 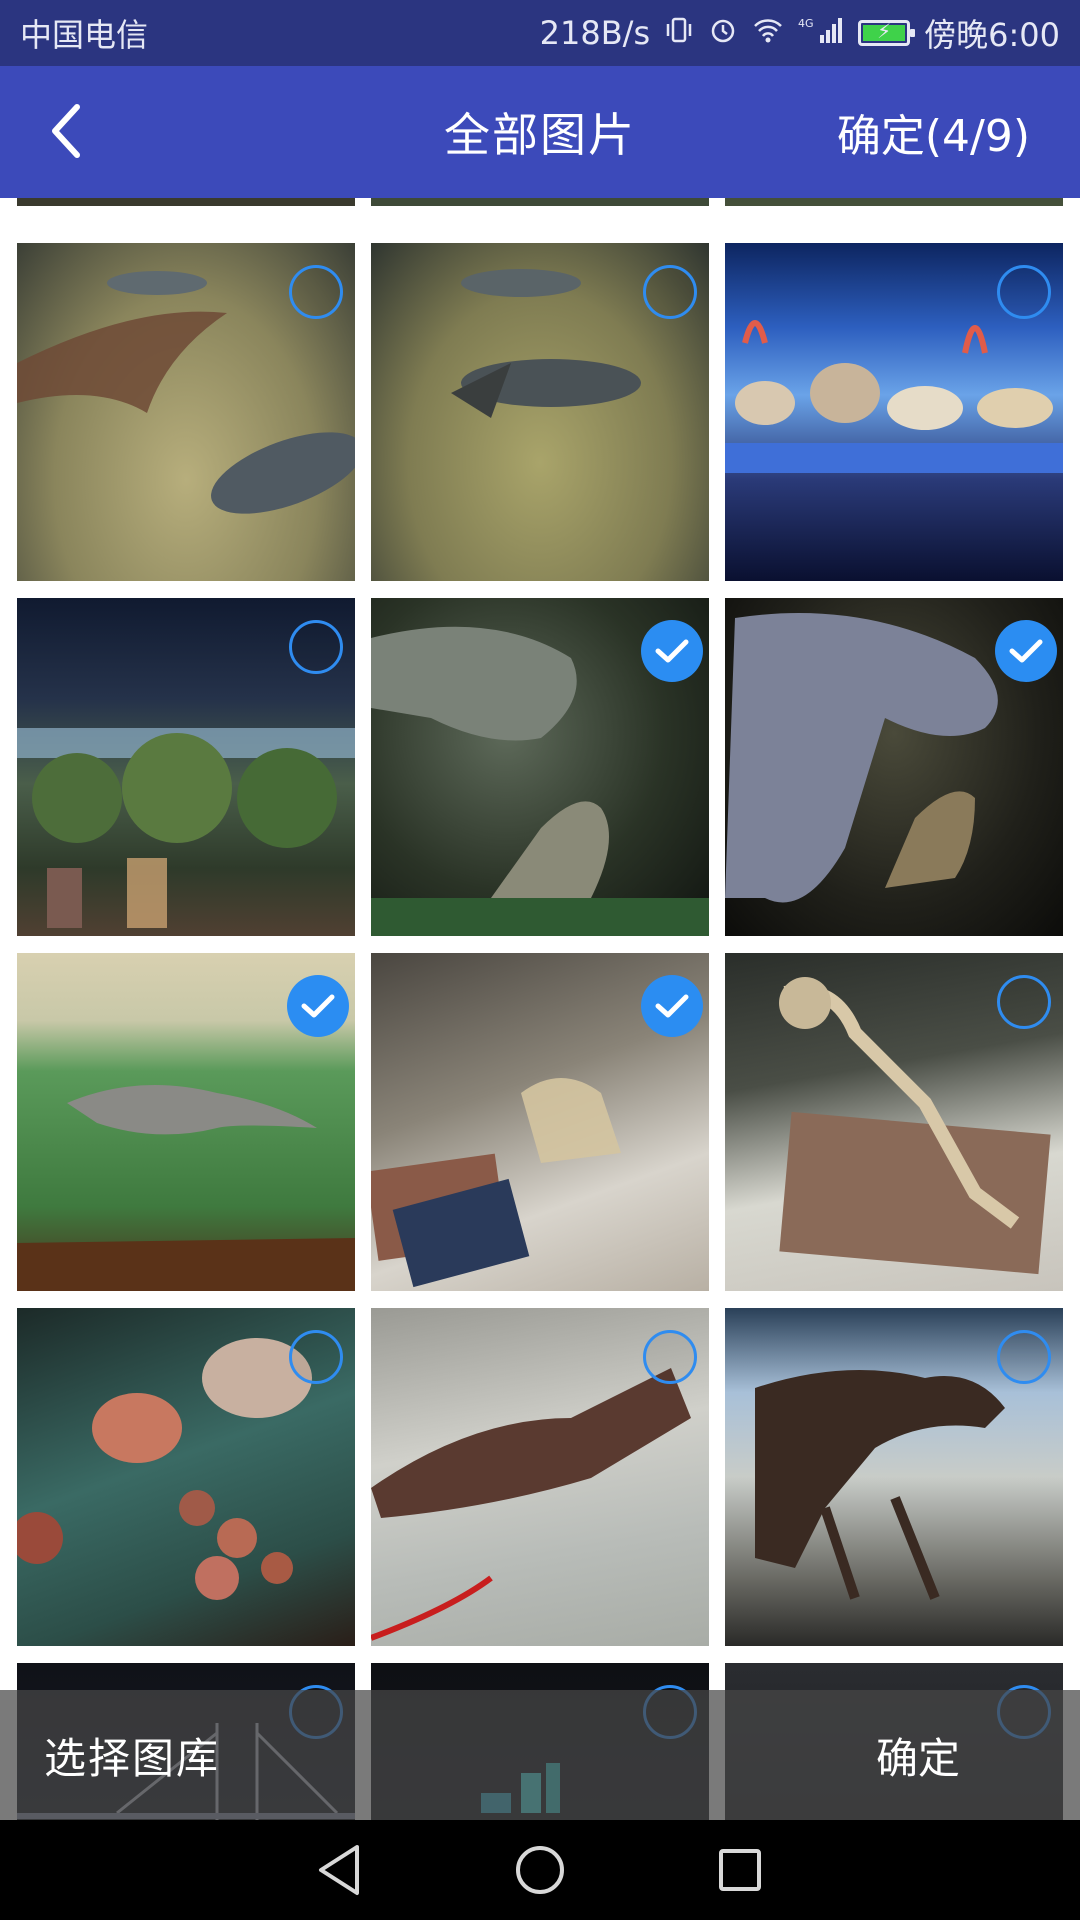 I want to click on carrier-label: 中国电信, so click(x=84, y=35).